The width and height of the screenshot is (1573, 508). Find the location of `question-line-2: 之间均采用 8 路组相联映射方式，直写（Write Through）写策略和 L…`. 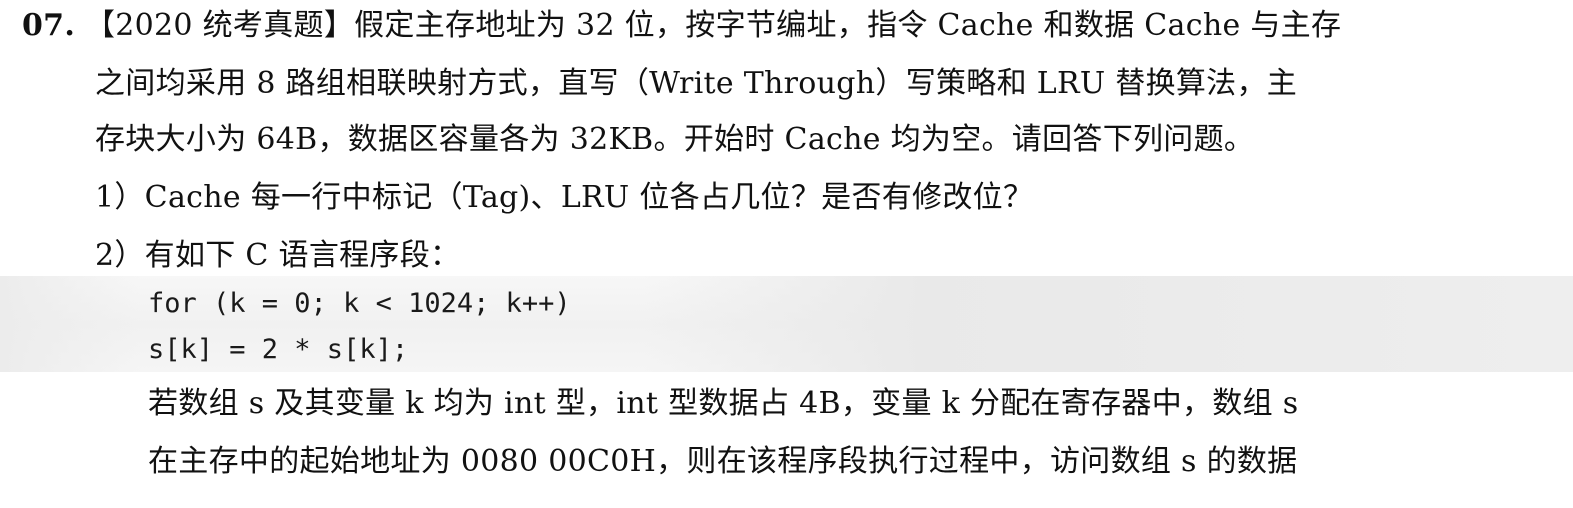

question-line-2: 之间均采用 8 路组相联映射方式，直写（Write Through）写策略和 L… is located at coordinates (696, 83).